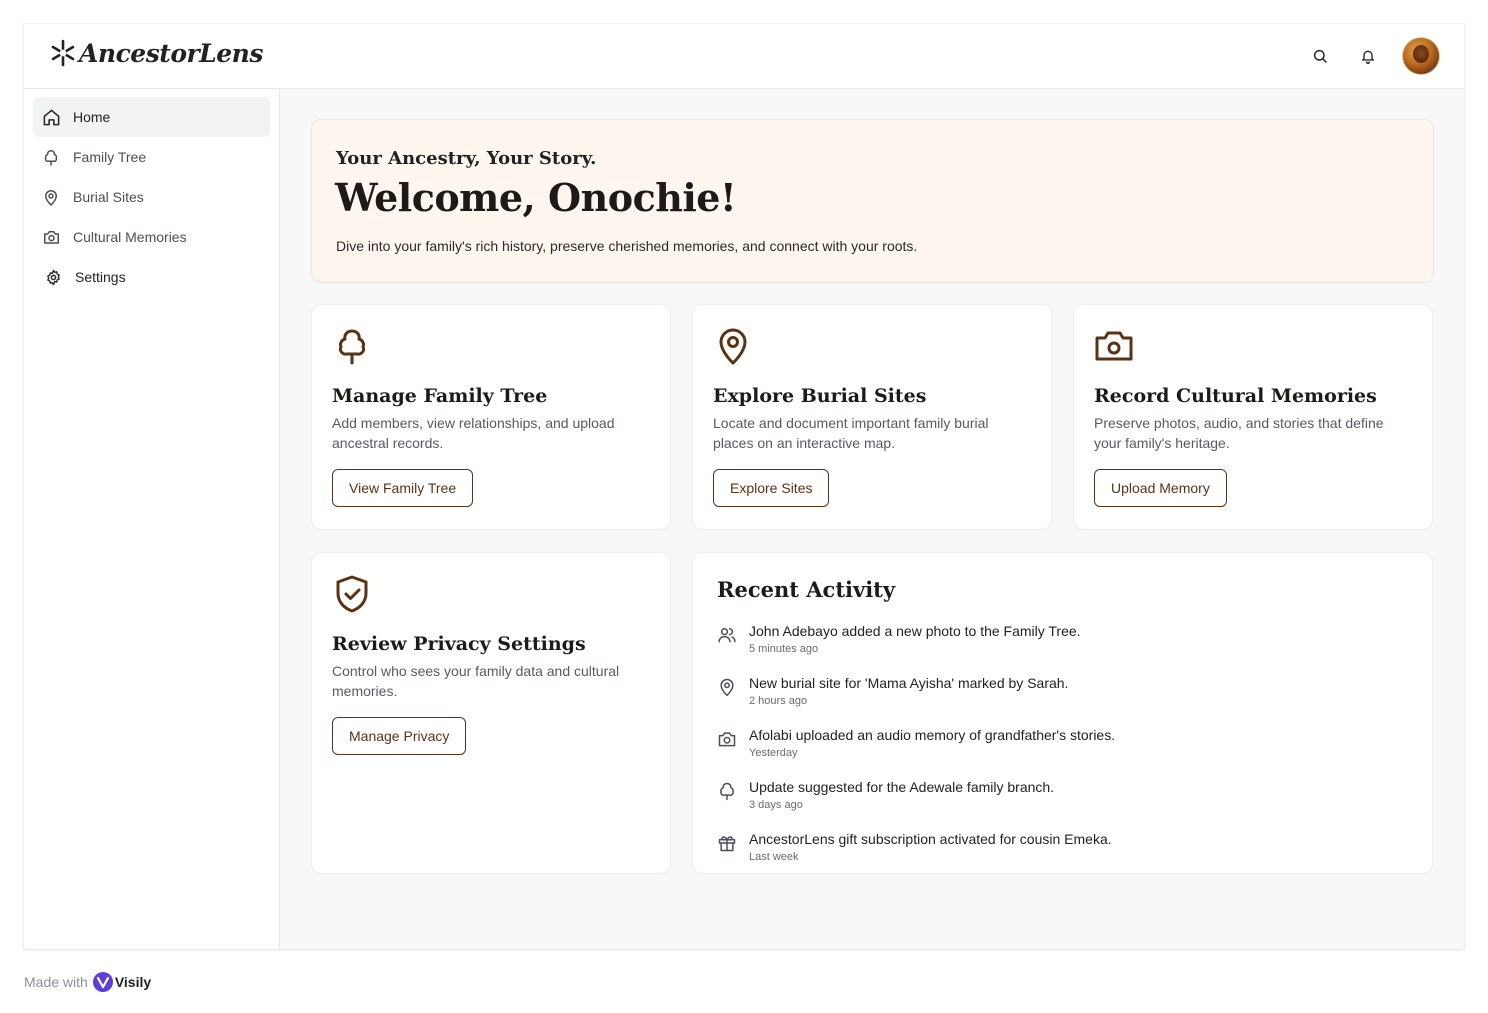 Image resolution: width=1488 pixels, height=1013 pixels. I want to click on explore-sites-button: Explore Sites, so click(771, 488).